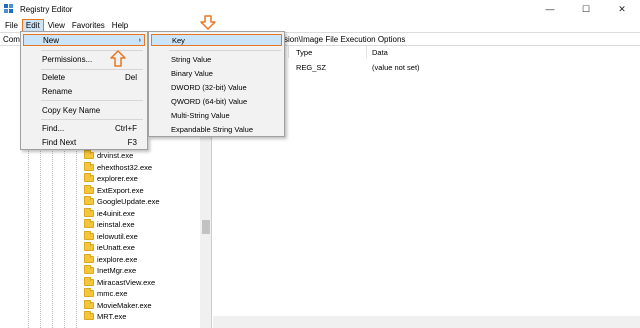  I want to click on value-type: REG_SZ, so click(311, 67).